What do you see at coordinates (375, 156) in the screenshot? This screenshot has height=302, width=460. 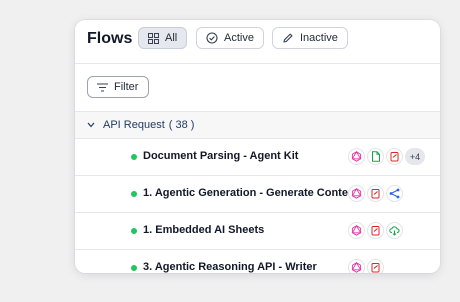 I see `file-icon` at bounding box center [375, 156].